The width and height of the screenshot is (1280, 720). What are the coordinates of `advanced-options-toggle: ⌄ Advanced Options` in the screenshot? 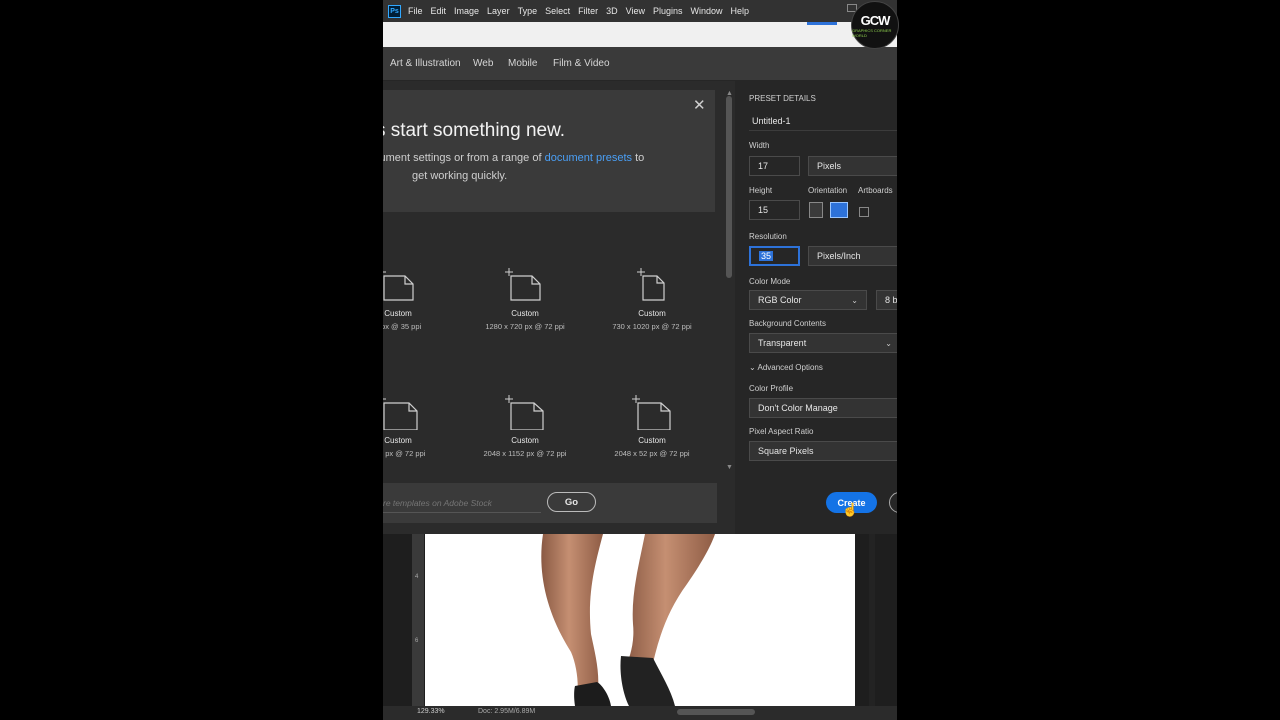 It's located at (786, 367).